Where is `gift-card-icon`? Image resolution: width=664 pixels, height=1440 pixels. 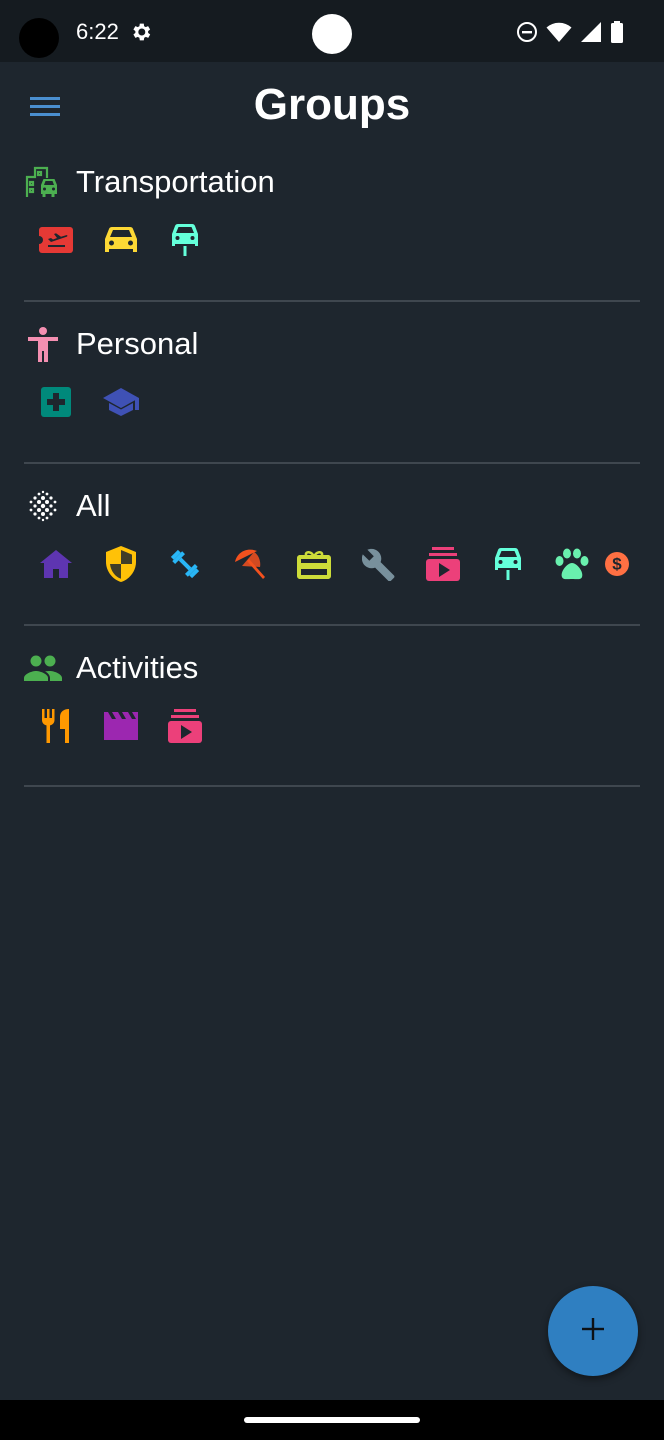 gift-card-icon is located at coordinates (314, 564).